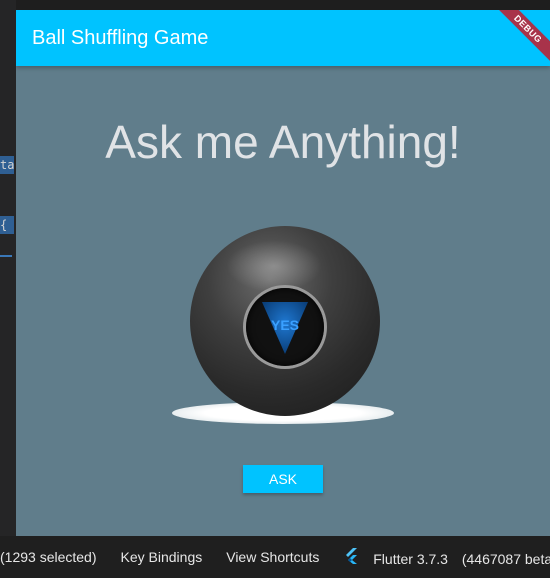 Image resolution: width=550 pixels, height=578 pixels. I want to click on key-bindings-status: Key Bindings, so click(162, 557).